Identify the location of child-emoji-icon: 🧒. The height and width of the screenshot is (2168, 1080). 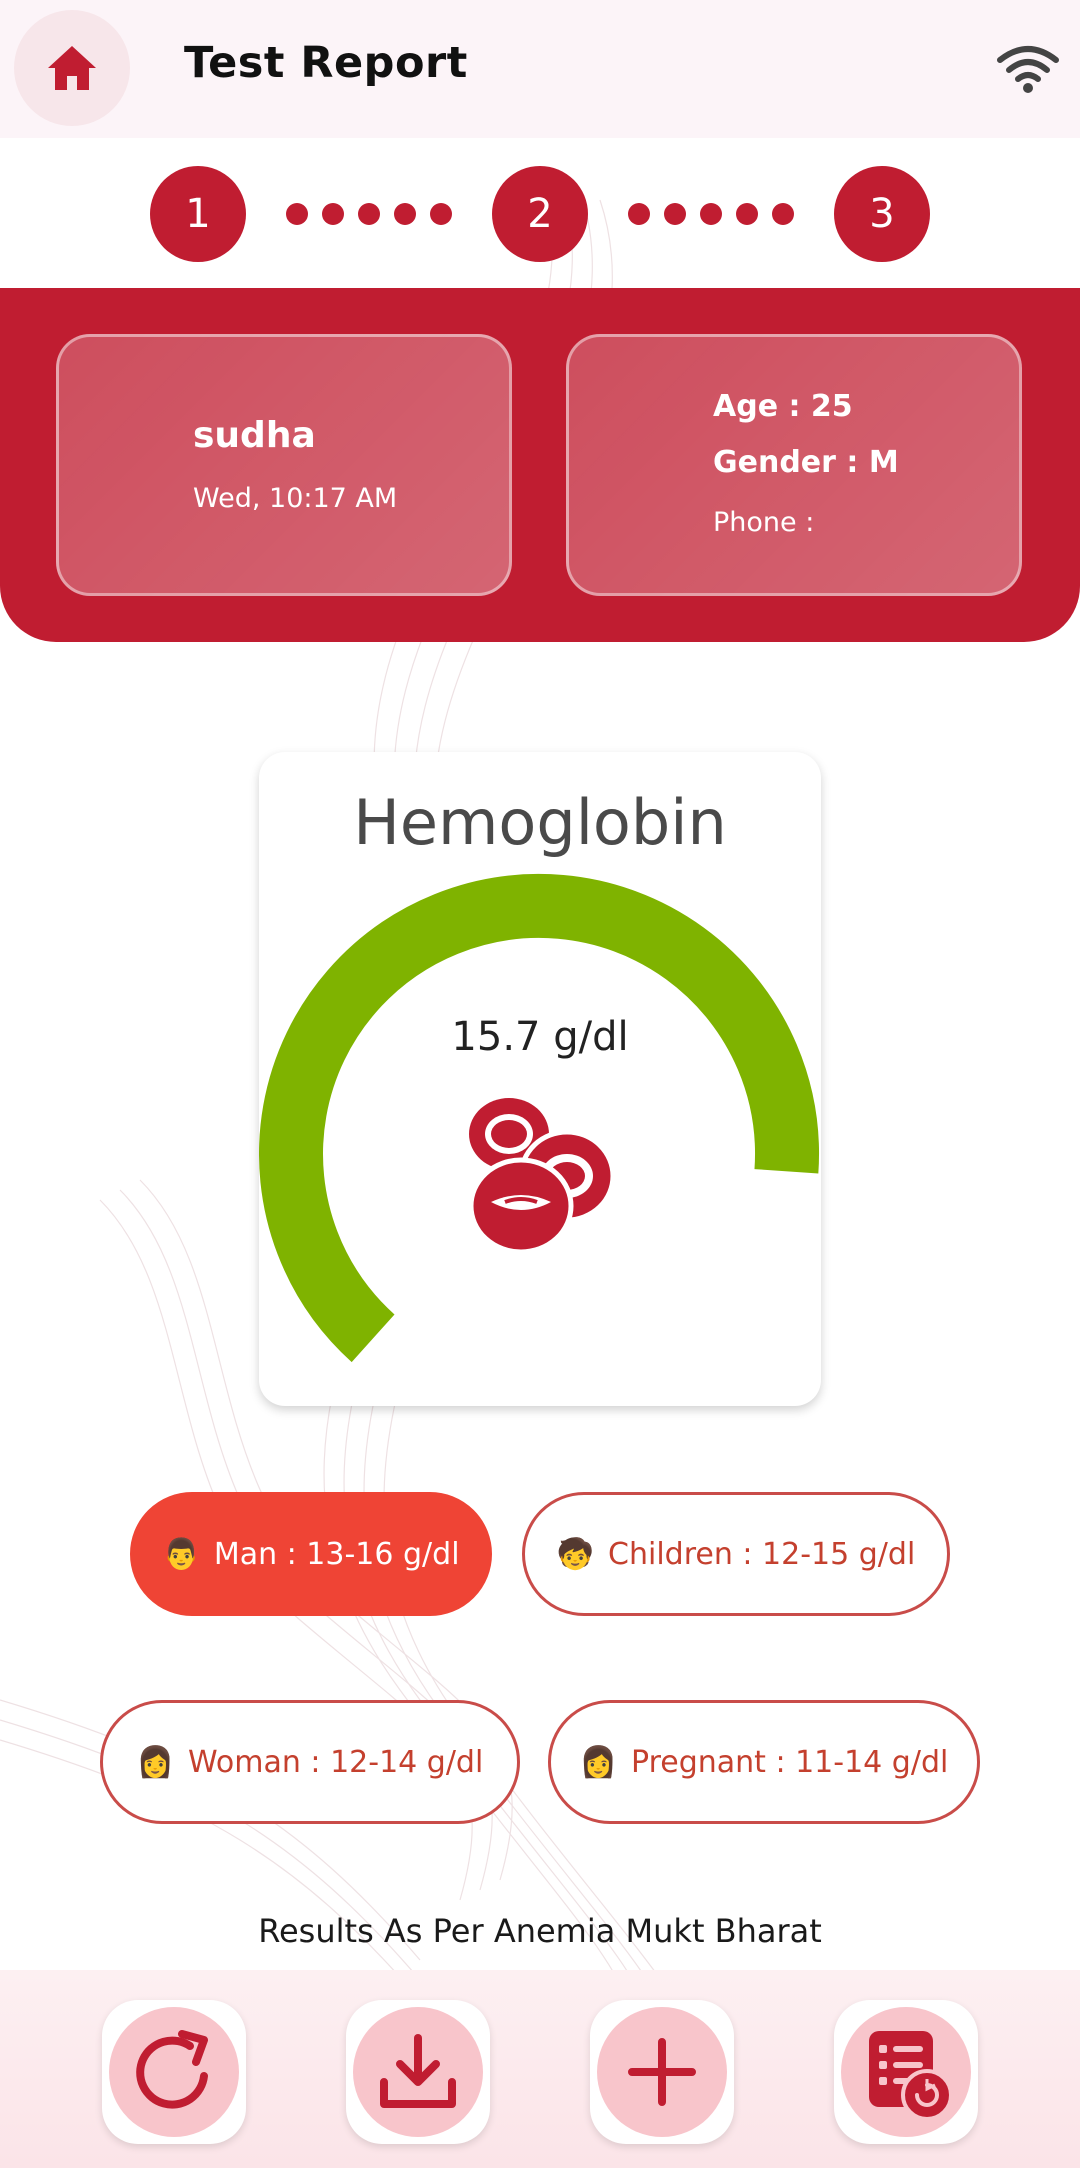
(575, 1554).